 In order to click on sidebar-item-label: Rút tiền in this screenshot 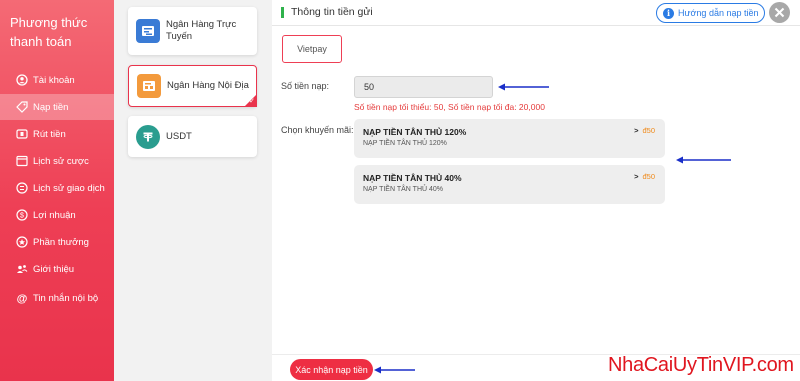, I will do `click(49, 134)`.